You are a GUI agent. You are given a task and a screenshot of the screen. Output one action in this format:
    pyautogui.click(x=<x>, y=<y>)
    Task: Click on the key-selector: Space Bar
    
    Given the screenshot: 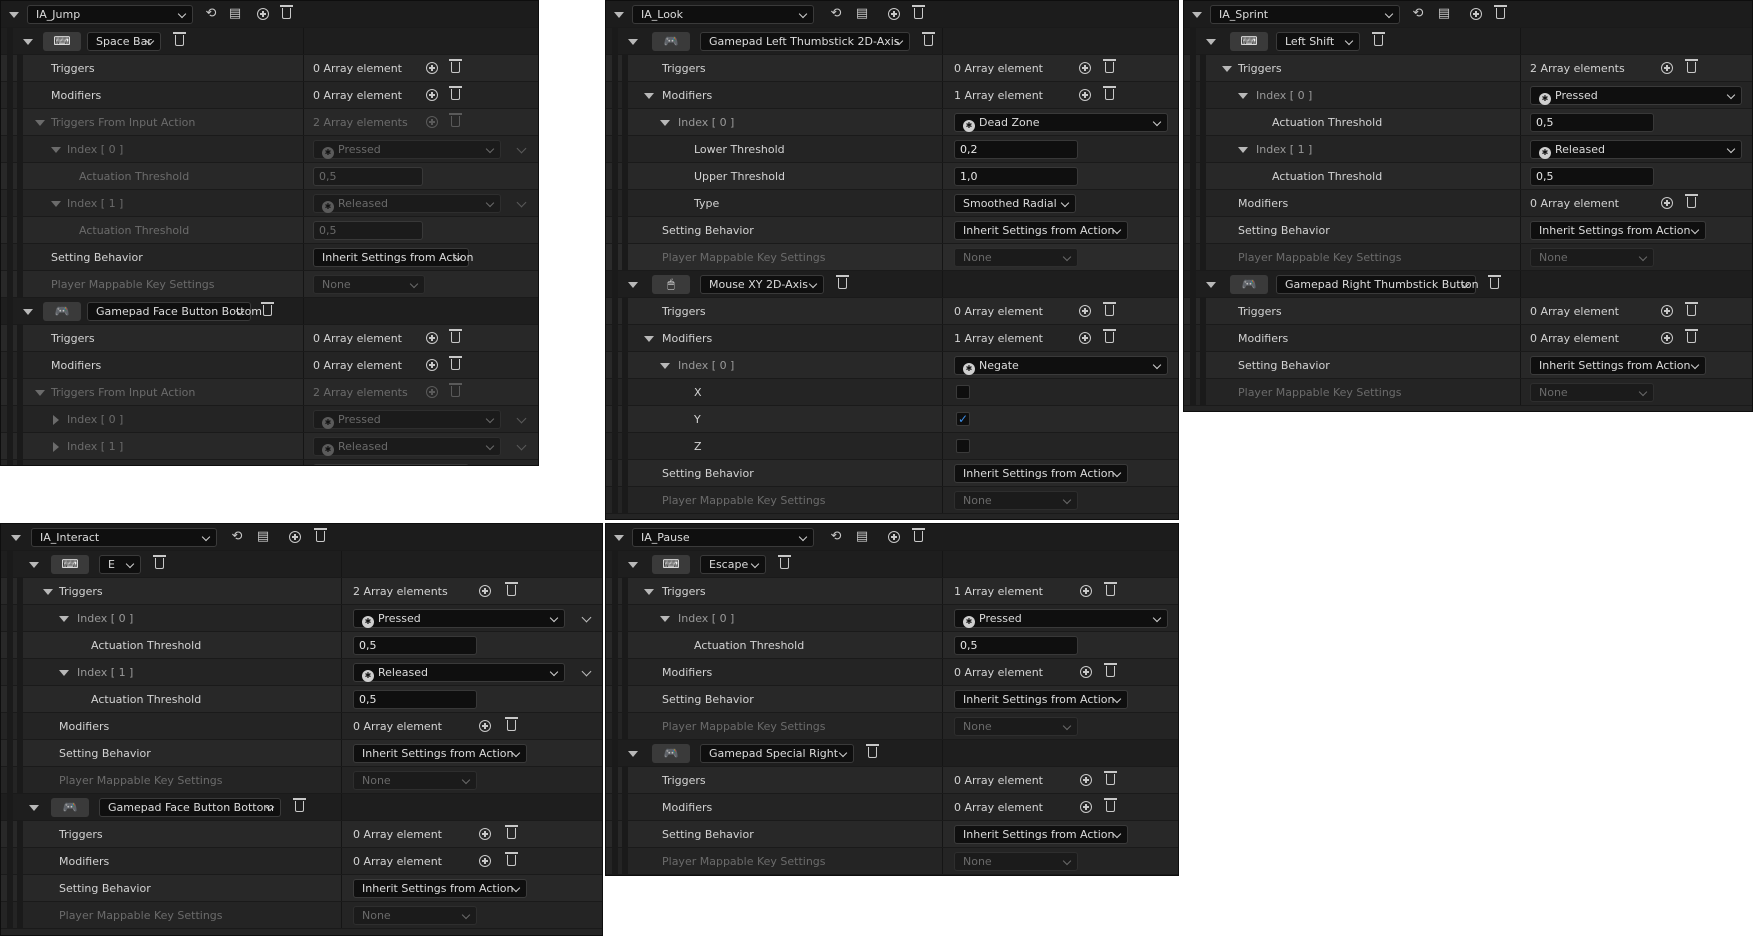 What is the action you would take?
    pyautogui.click(x=124, y=41)
    